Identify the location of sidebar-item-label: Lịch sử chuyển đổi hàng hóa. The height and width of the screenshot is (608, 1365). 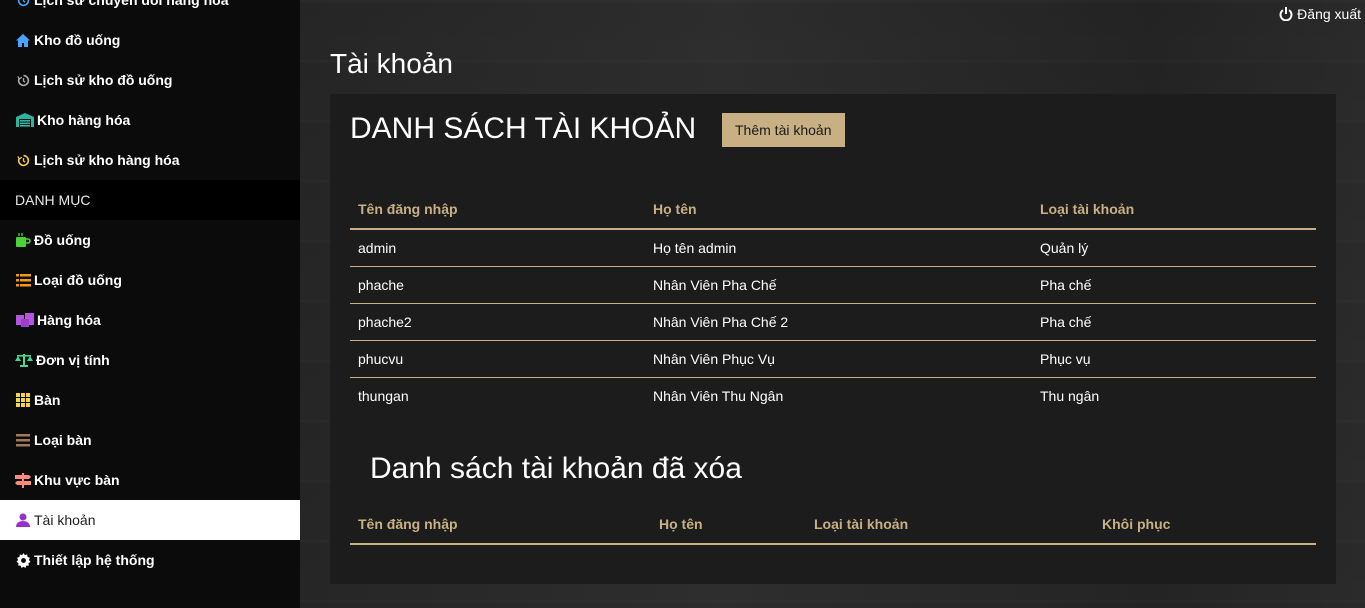
(131, 4).